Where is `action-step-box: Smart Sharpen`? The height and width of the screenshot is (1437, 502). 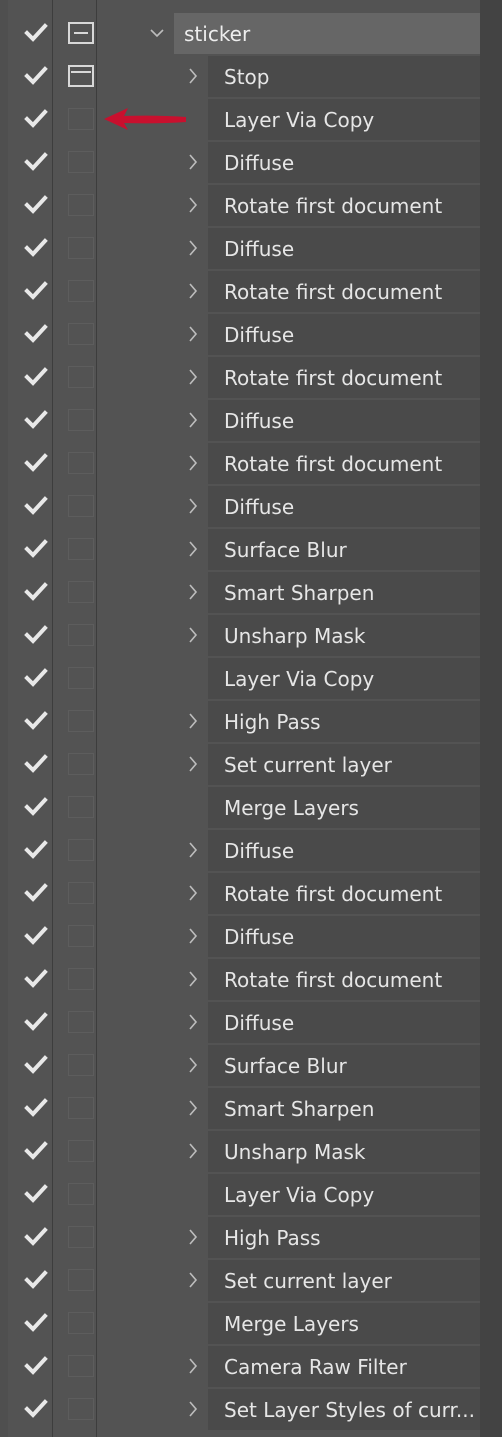
action-step-box: Smart Sharpen is located at coordinates (344, 592).